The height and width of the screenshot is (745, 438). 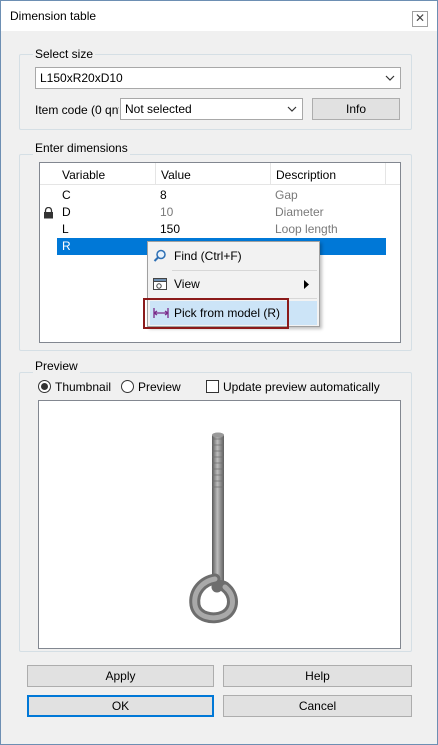 What do you see at coordinates (106, 174) in the screenshot?
I see `column-header-variable: Variable` at bounding box center [106, 174].